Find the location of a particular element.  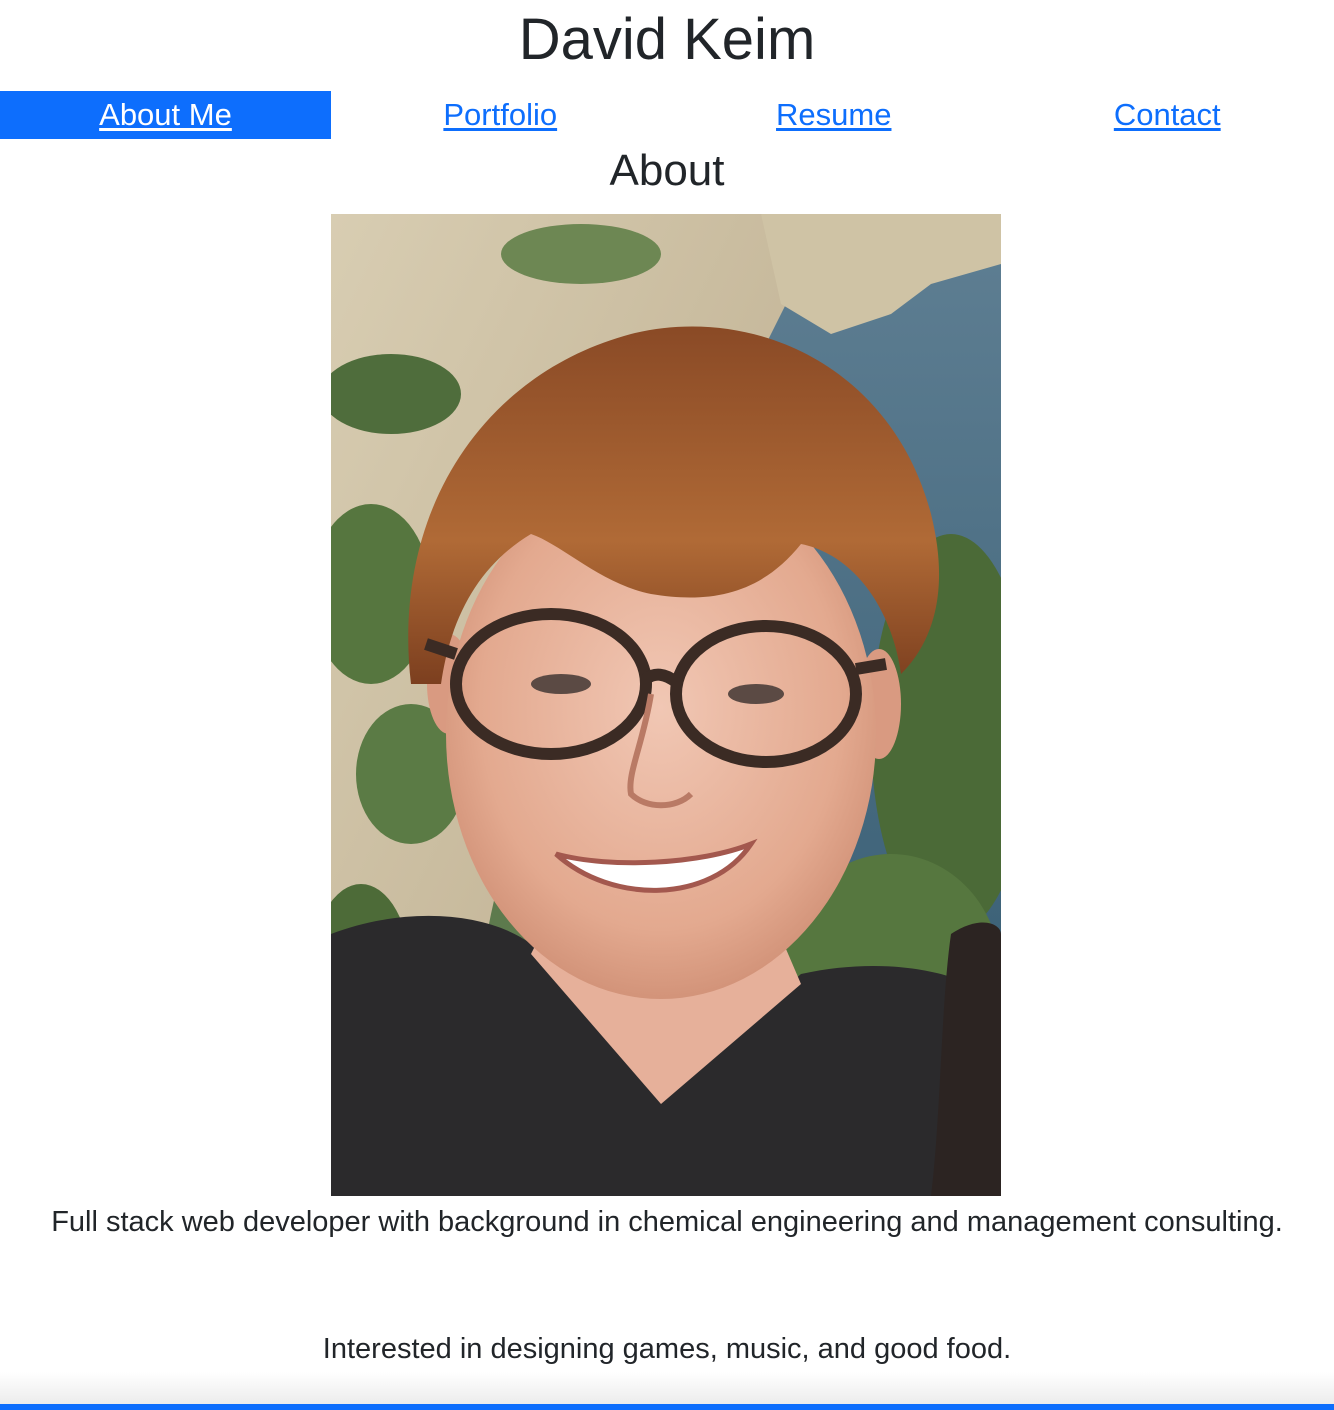

nav-item-about-me: About Me is located at coordinates (165, 115).